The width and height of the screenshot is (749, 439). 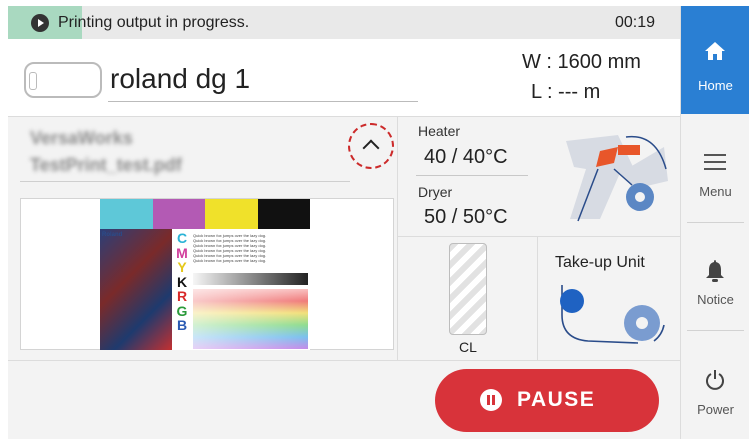 I want to click on nav-notice: Notice, so click(x=715, y=276).